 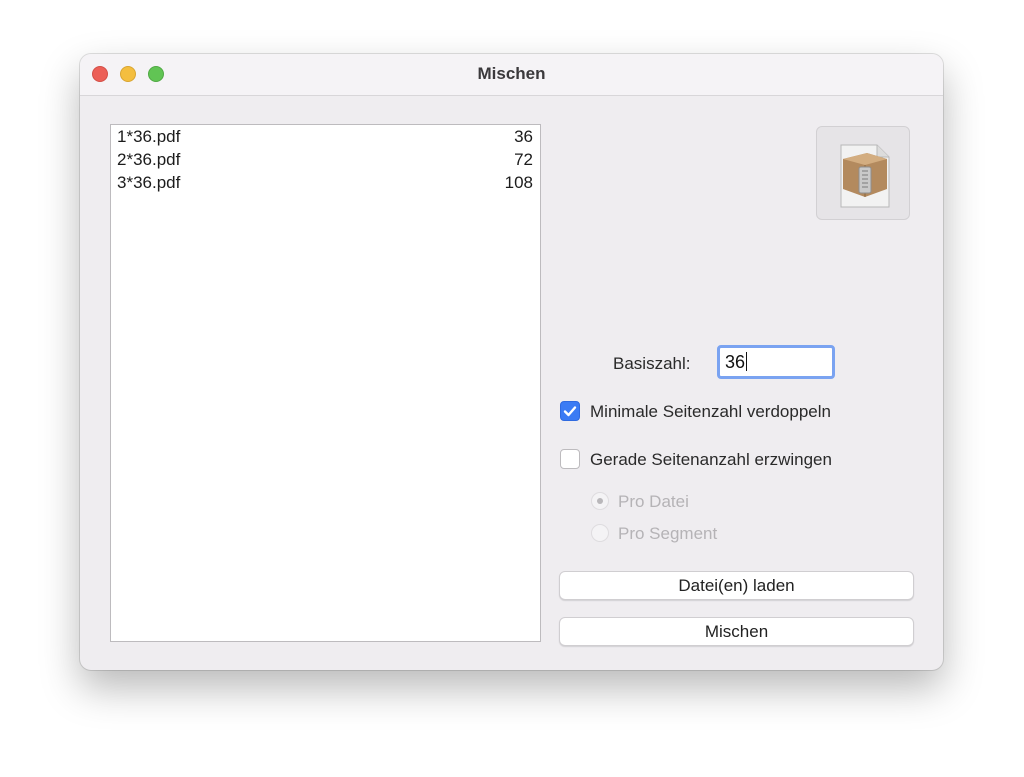 What do you see at coordinates (570, 459) in the screenshot?
I see `force-even-pages-checkbox` at bounding box center [570, 459].